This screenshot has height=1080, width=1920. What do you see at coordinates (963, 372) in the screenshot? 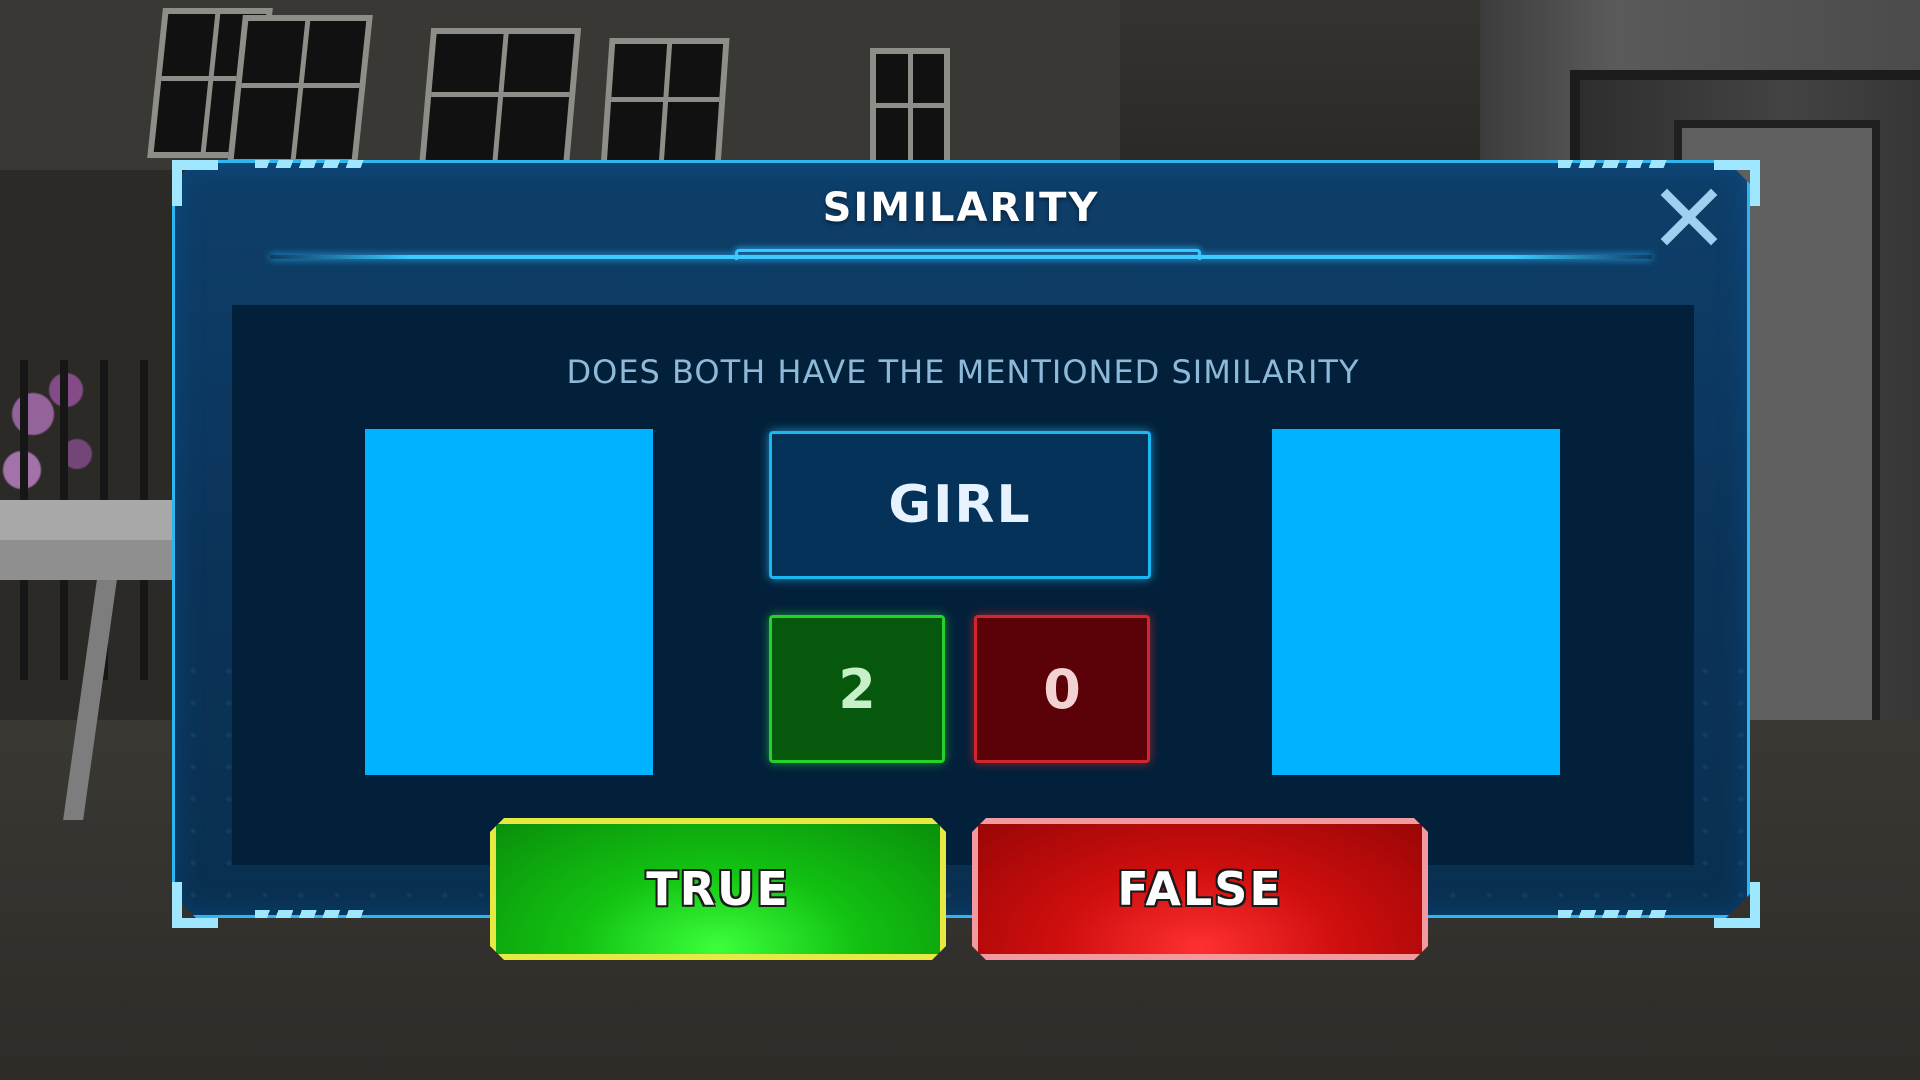
I see `question-text: DOES BOTH HAVE THE MENTIONED SIMILARITY` at bounding box center [963, 372].